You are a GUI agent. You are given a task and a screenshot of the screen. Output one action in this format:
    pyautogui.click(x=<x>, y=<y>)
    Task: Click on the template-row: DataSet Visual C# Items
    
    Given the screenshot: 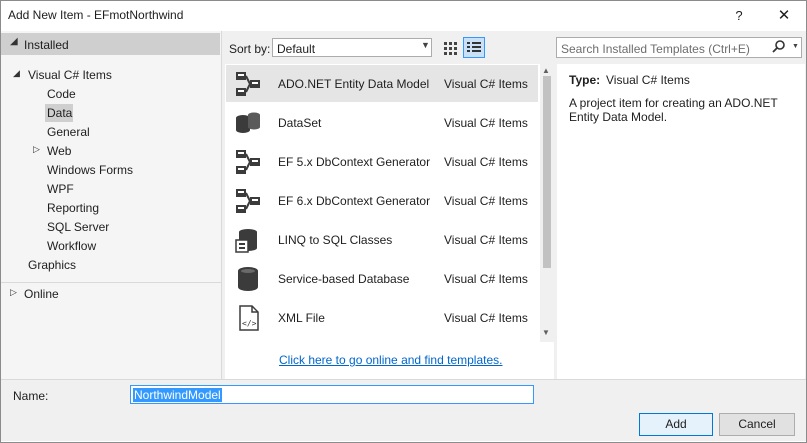 What is the action you would take?
    pyautogui.click(x=382, y=122)
    